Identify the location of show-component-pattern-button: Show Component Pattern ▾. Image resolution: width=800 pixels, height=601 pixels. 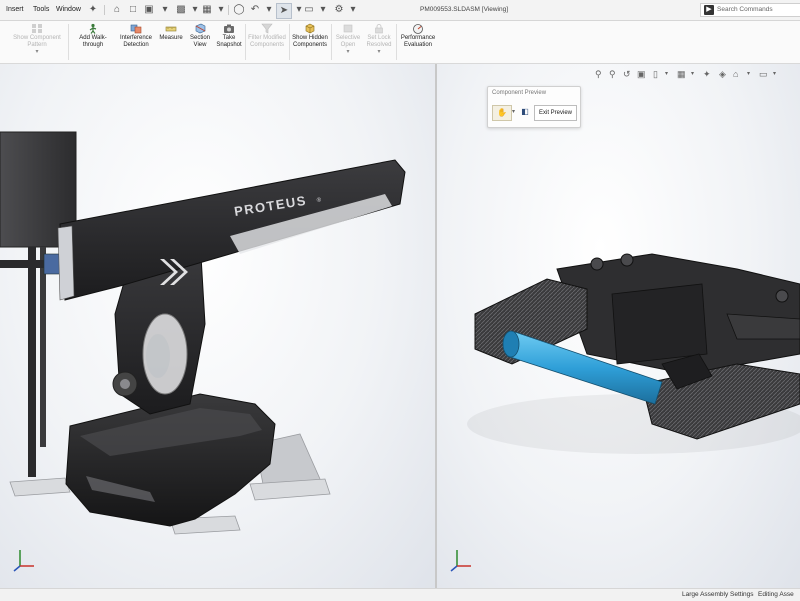
(37, 42).